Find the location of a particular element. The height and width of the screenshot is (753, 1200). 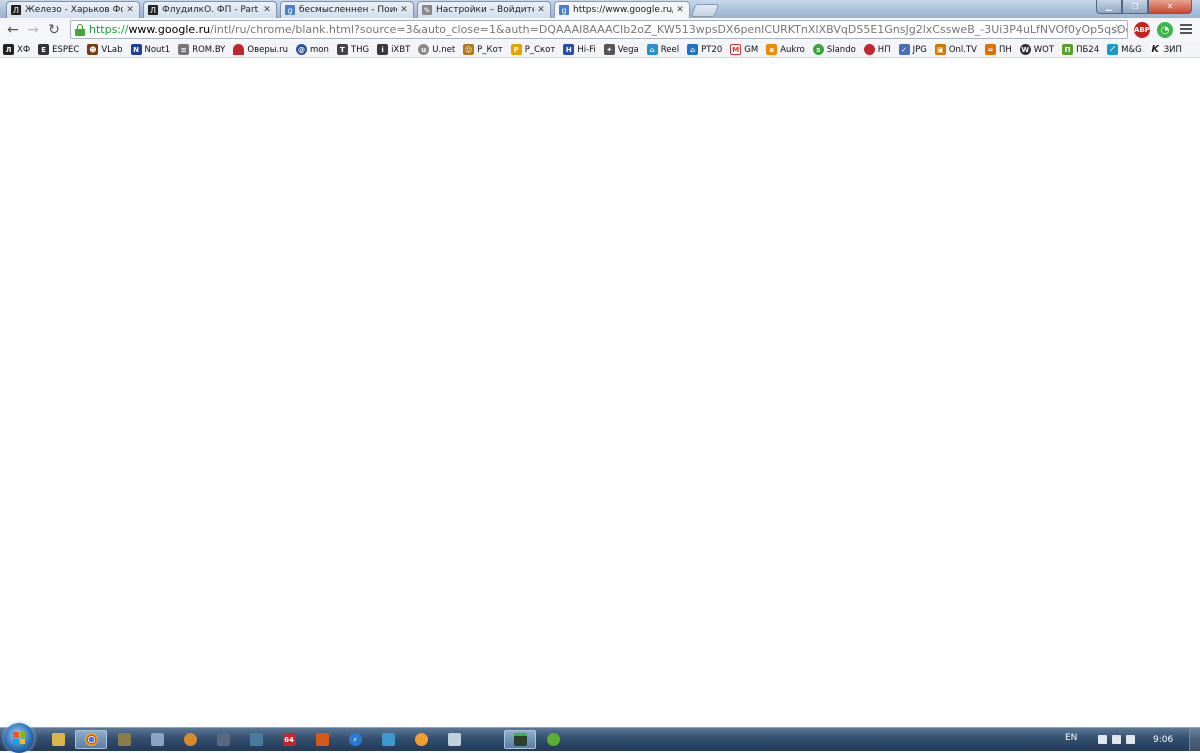

bookmark-item: ✓ JPG is located at coordinates (912, 49).